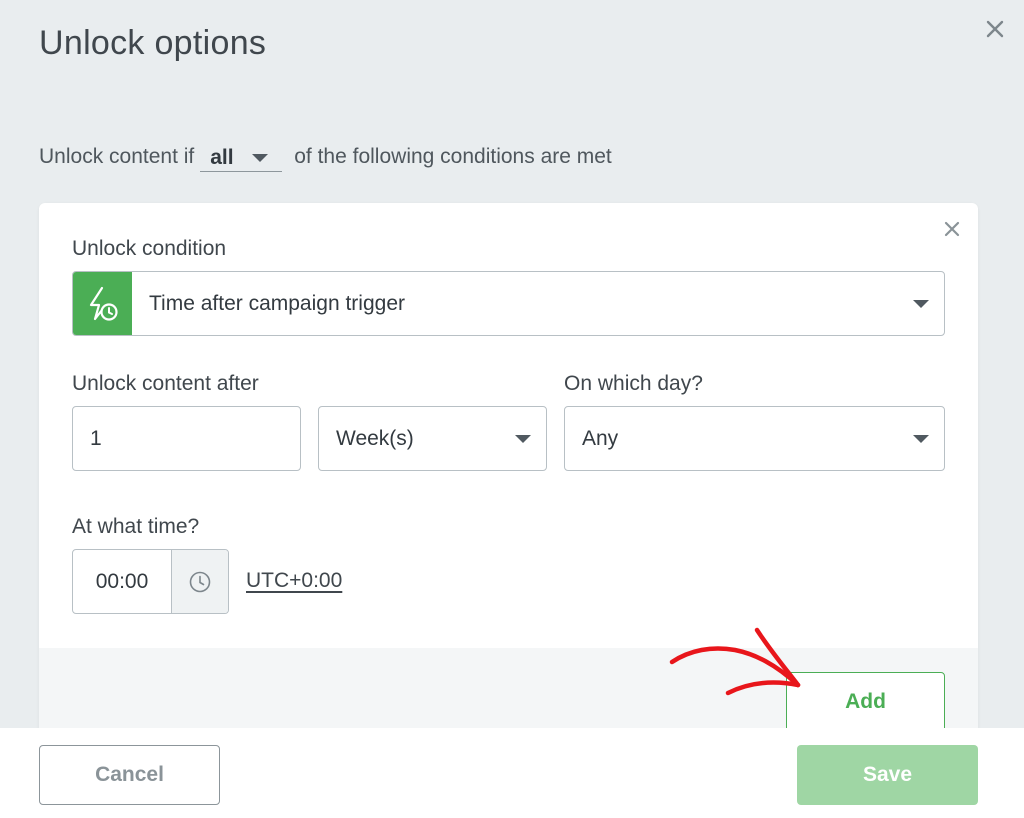 This screenshot has height=818, width=1024. Describe the element at coordinates (754, 438) in the screenshot. I see `day-select: Any` at that location.